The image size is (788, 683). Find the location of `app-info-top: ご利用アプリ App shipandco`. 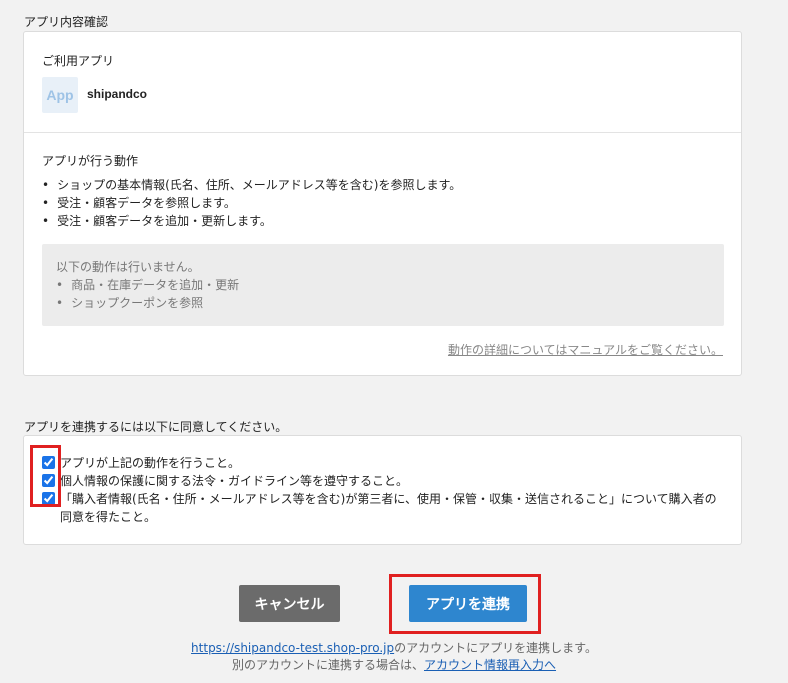

app-info-top: ご利用アプリ App shipandco is located at coordinates (382, 82).